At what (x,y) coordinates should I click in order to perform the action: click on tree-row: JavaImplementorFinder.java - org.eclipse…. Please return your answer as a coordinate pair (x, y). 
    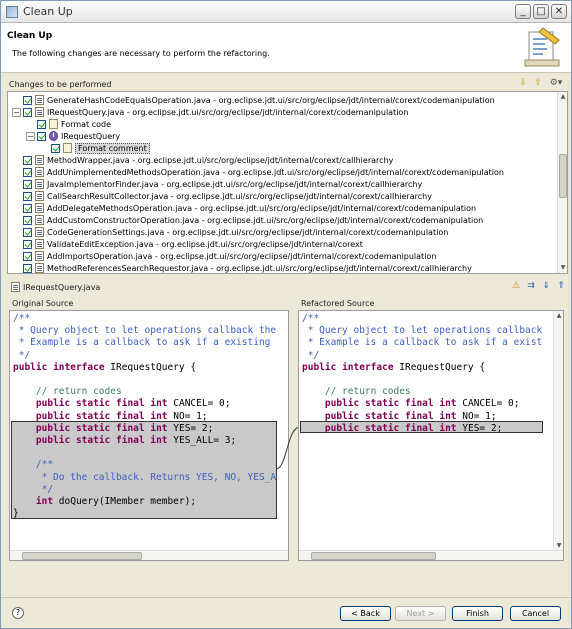
    Looking at the image, I should click on (217, 184).